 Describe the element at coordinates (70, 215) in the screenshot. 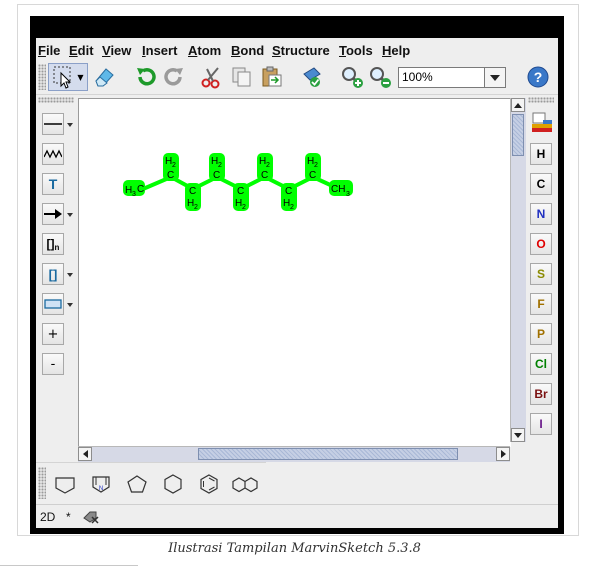

I see `arrow-dropdown-icon` at that location.